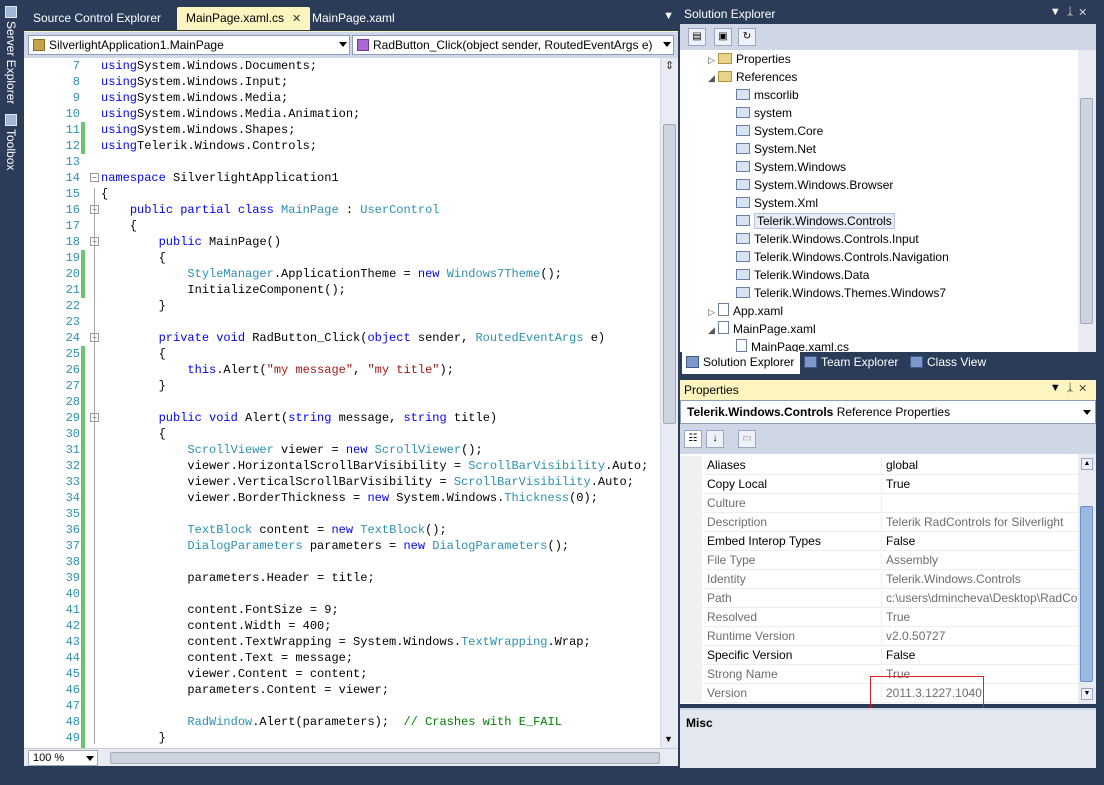 The width and height of the screenshot is (1104, 785). Describe the element at coordinates (697, 37) in the screenshot. I see `properties-view-button: ▤` at that location.